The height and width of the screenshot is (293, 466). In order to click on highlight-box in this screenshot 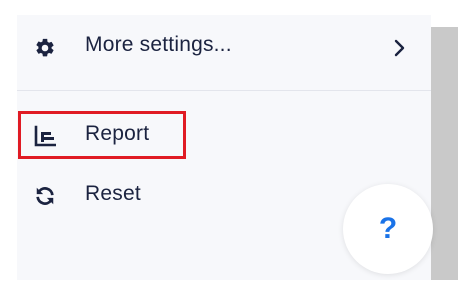, I will do `click(102, 135)`.